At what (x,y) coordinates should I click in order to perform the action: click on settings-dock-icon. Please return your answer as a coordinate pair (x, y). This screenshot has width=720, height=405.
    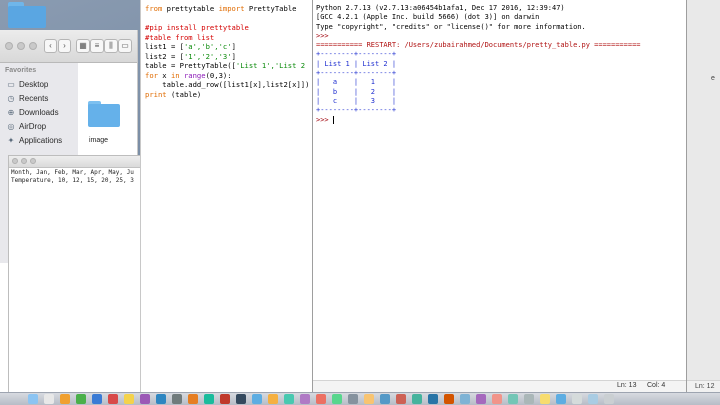
    Looking at the image, I should click on (177, 399).